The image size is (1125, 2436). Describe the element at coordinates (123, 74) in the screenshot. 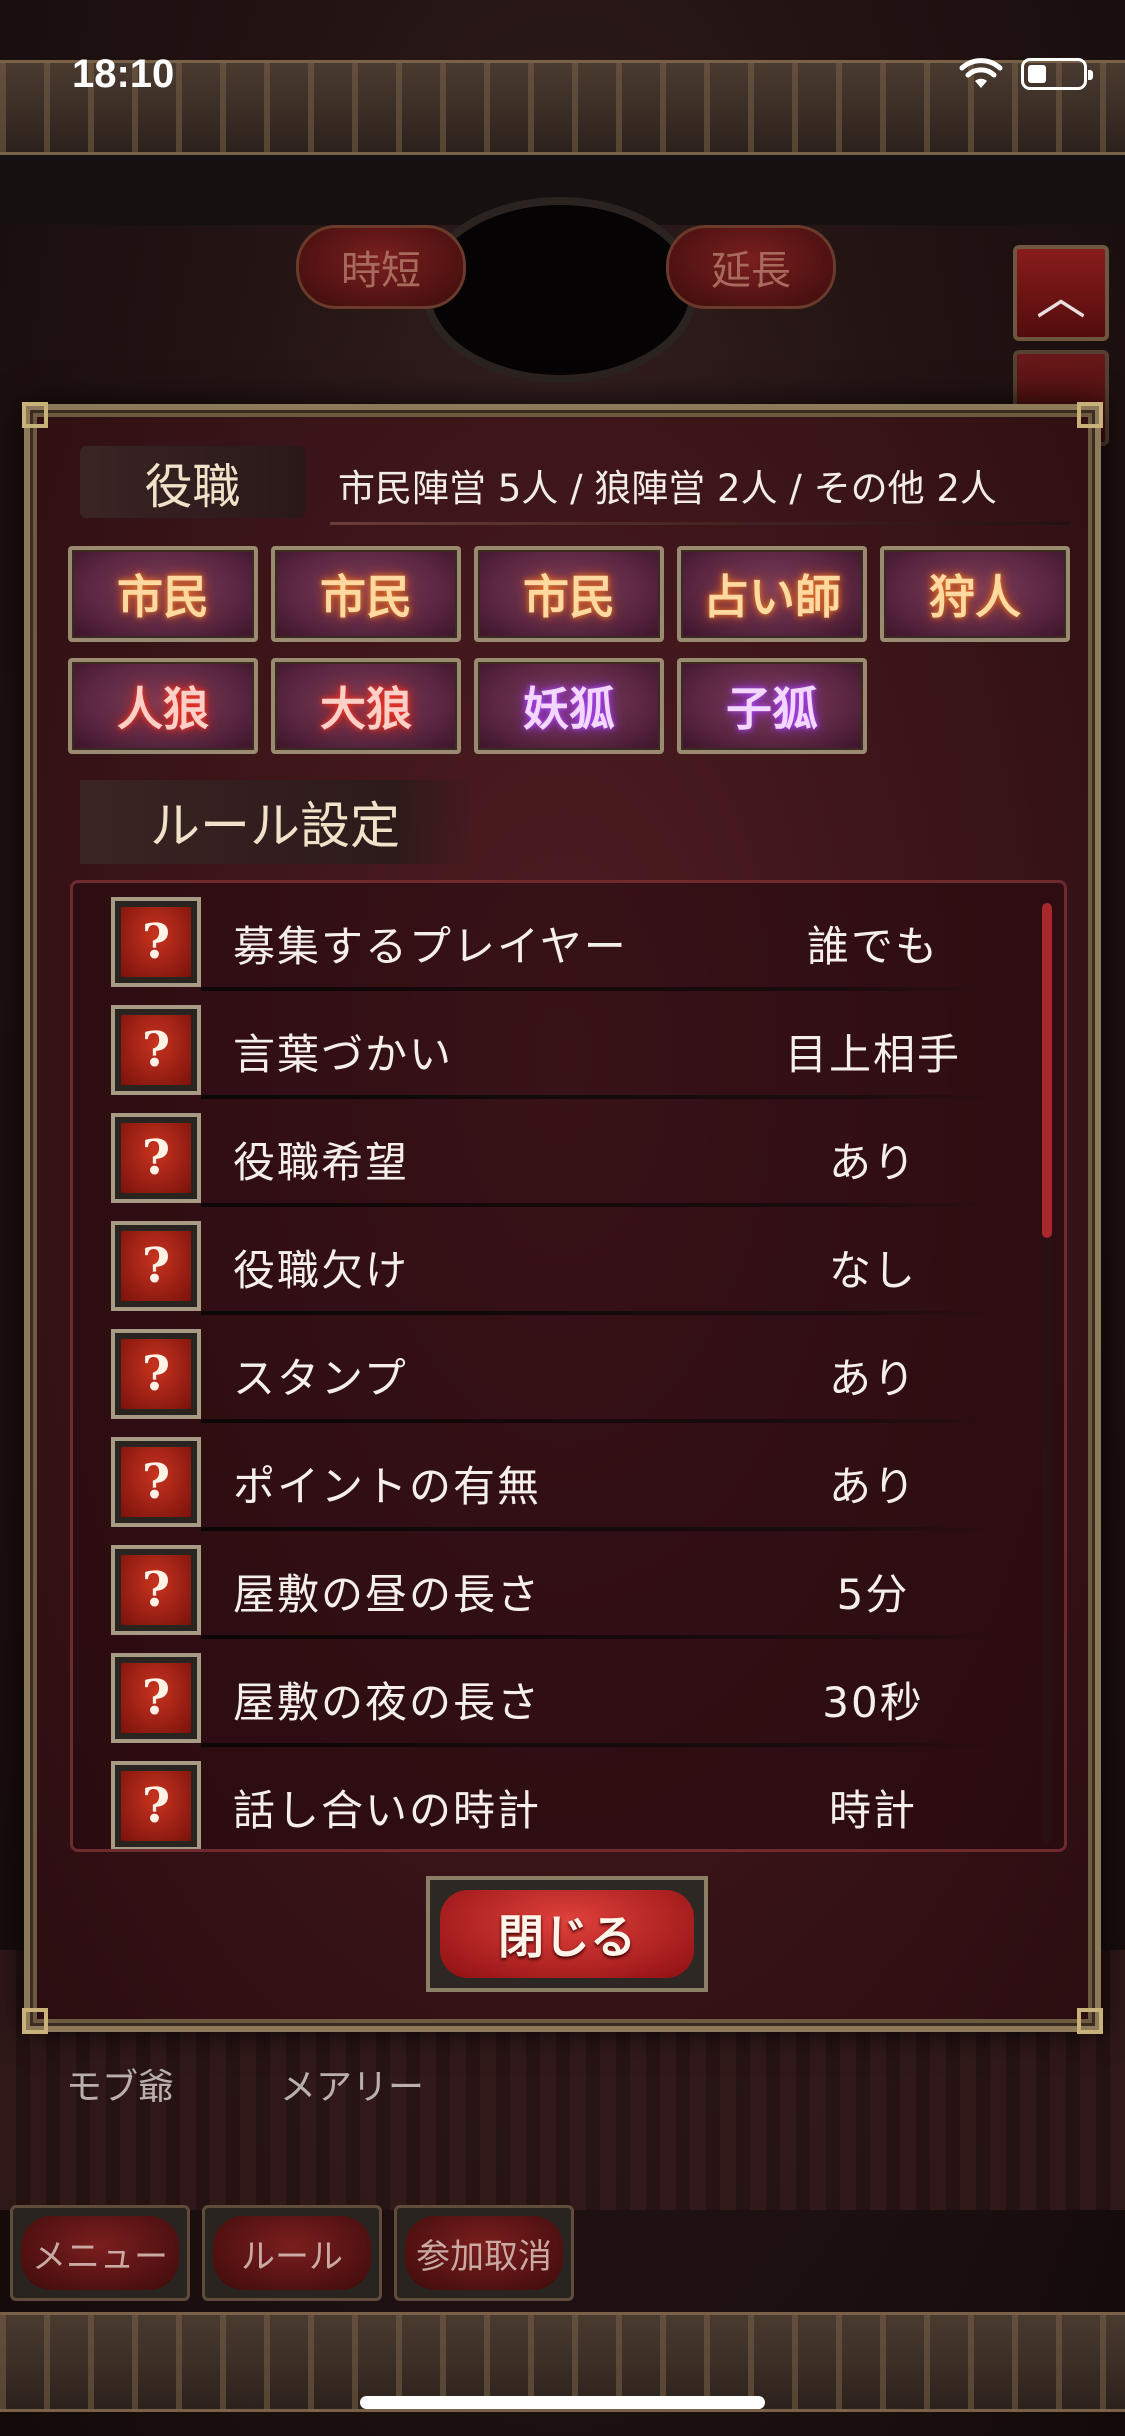

I see `status-time: 18:10` at that location.